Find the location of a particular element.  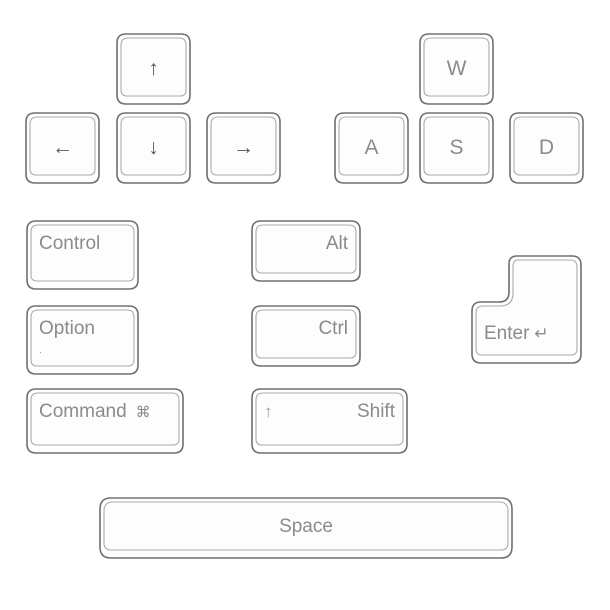

left-arrow-key: ← is located at coordinates (62, 148).